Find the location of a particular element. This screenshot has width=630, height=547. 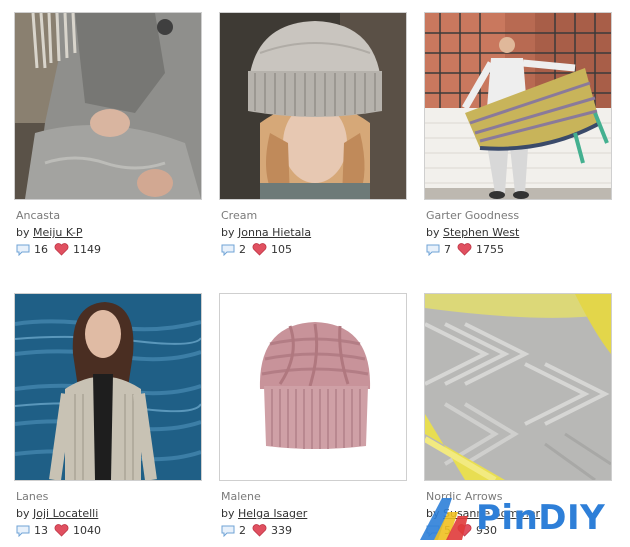

designer-link: Jonna Hietala is located at coordinates (274, 232).